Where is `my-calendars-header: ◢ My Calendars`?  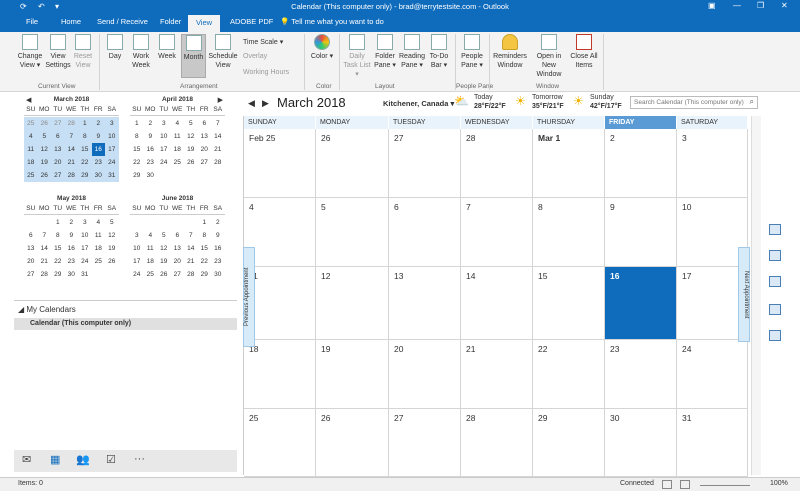 my-calendars-header: ◢ My Calendars is located at coordinates (125, 309).